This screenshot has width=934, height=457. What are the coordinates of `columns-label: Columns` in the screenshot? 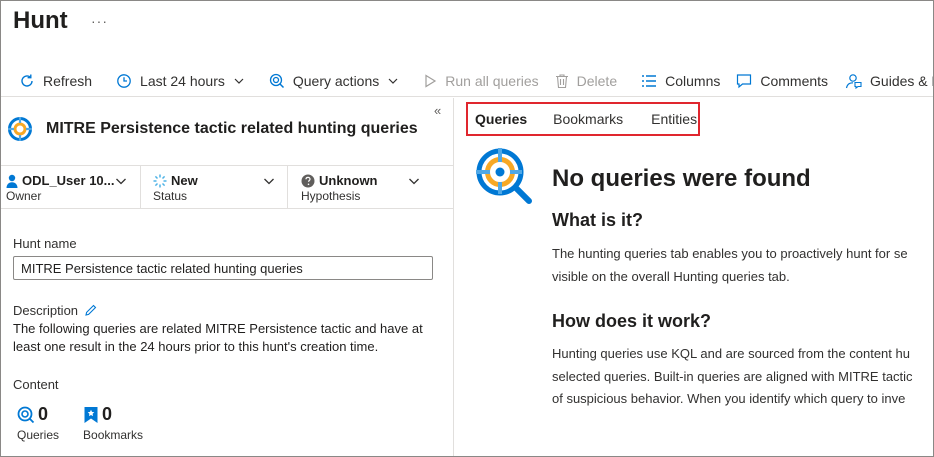 It's located at (693, 80).